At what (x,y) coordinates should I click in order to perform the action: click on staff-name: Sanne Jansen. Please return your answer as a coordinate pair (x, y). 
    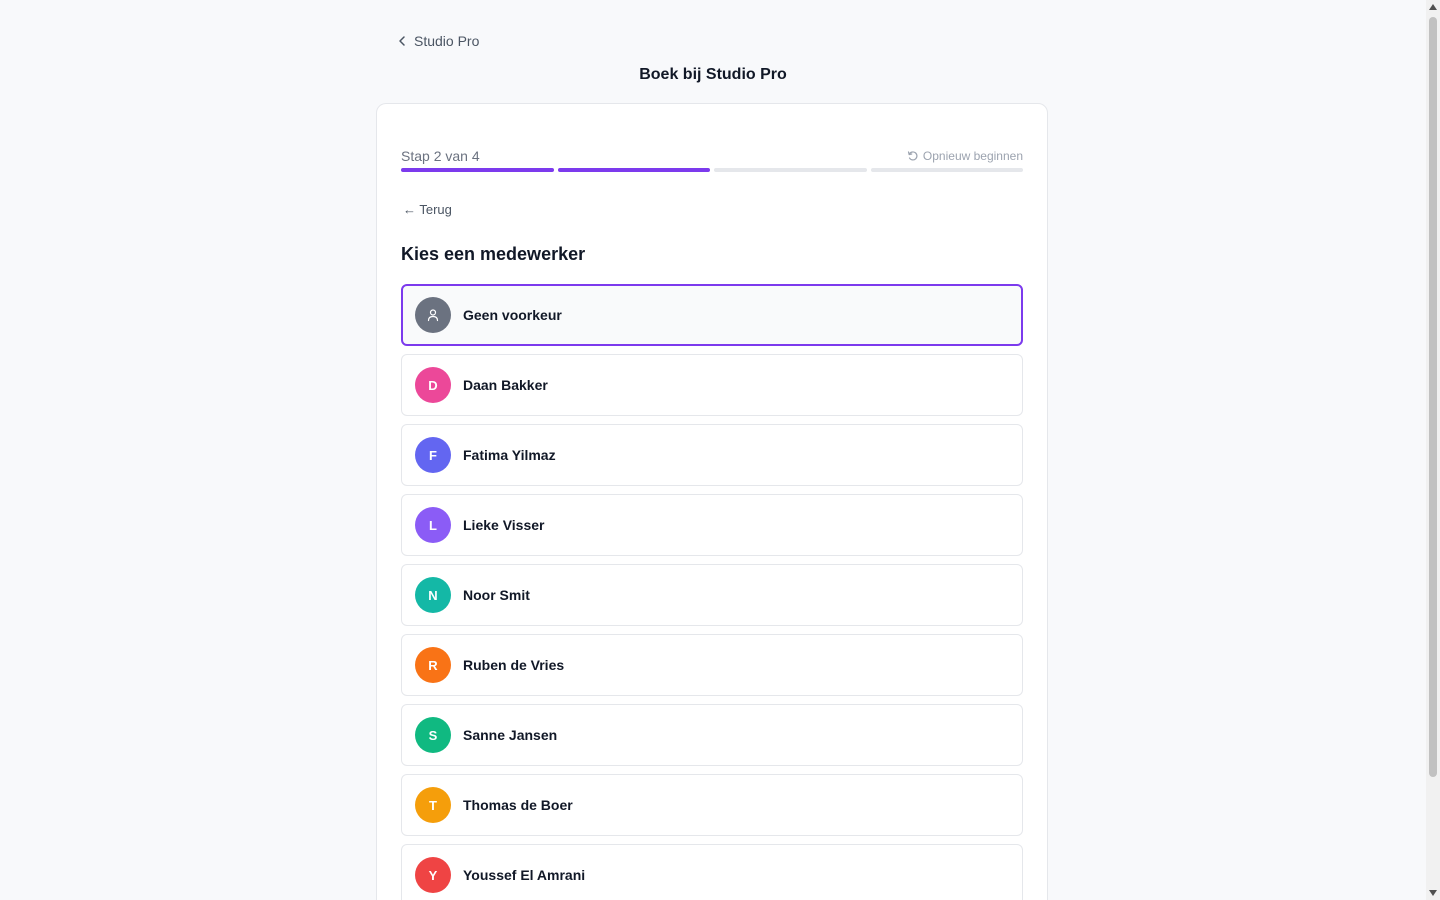
    Looking at the image, I should click on (510, 735).